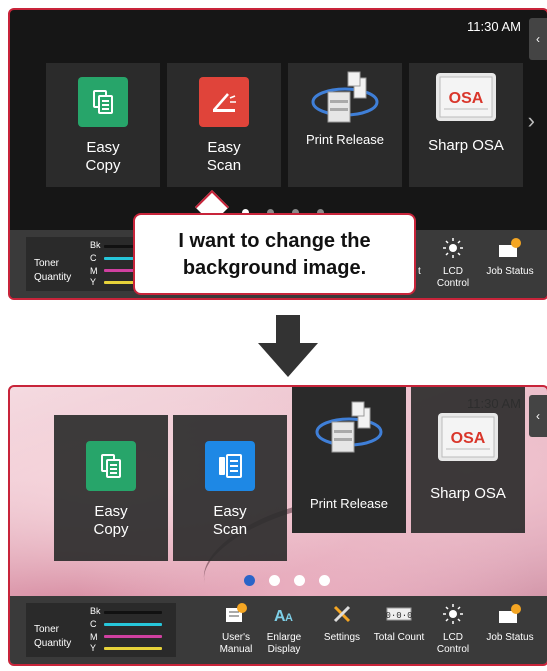  Describe the element at coordinates (531, 121) in the screenshot. I see `next-page-arrow-icon: ›` at that location.